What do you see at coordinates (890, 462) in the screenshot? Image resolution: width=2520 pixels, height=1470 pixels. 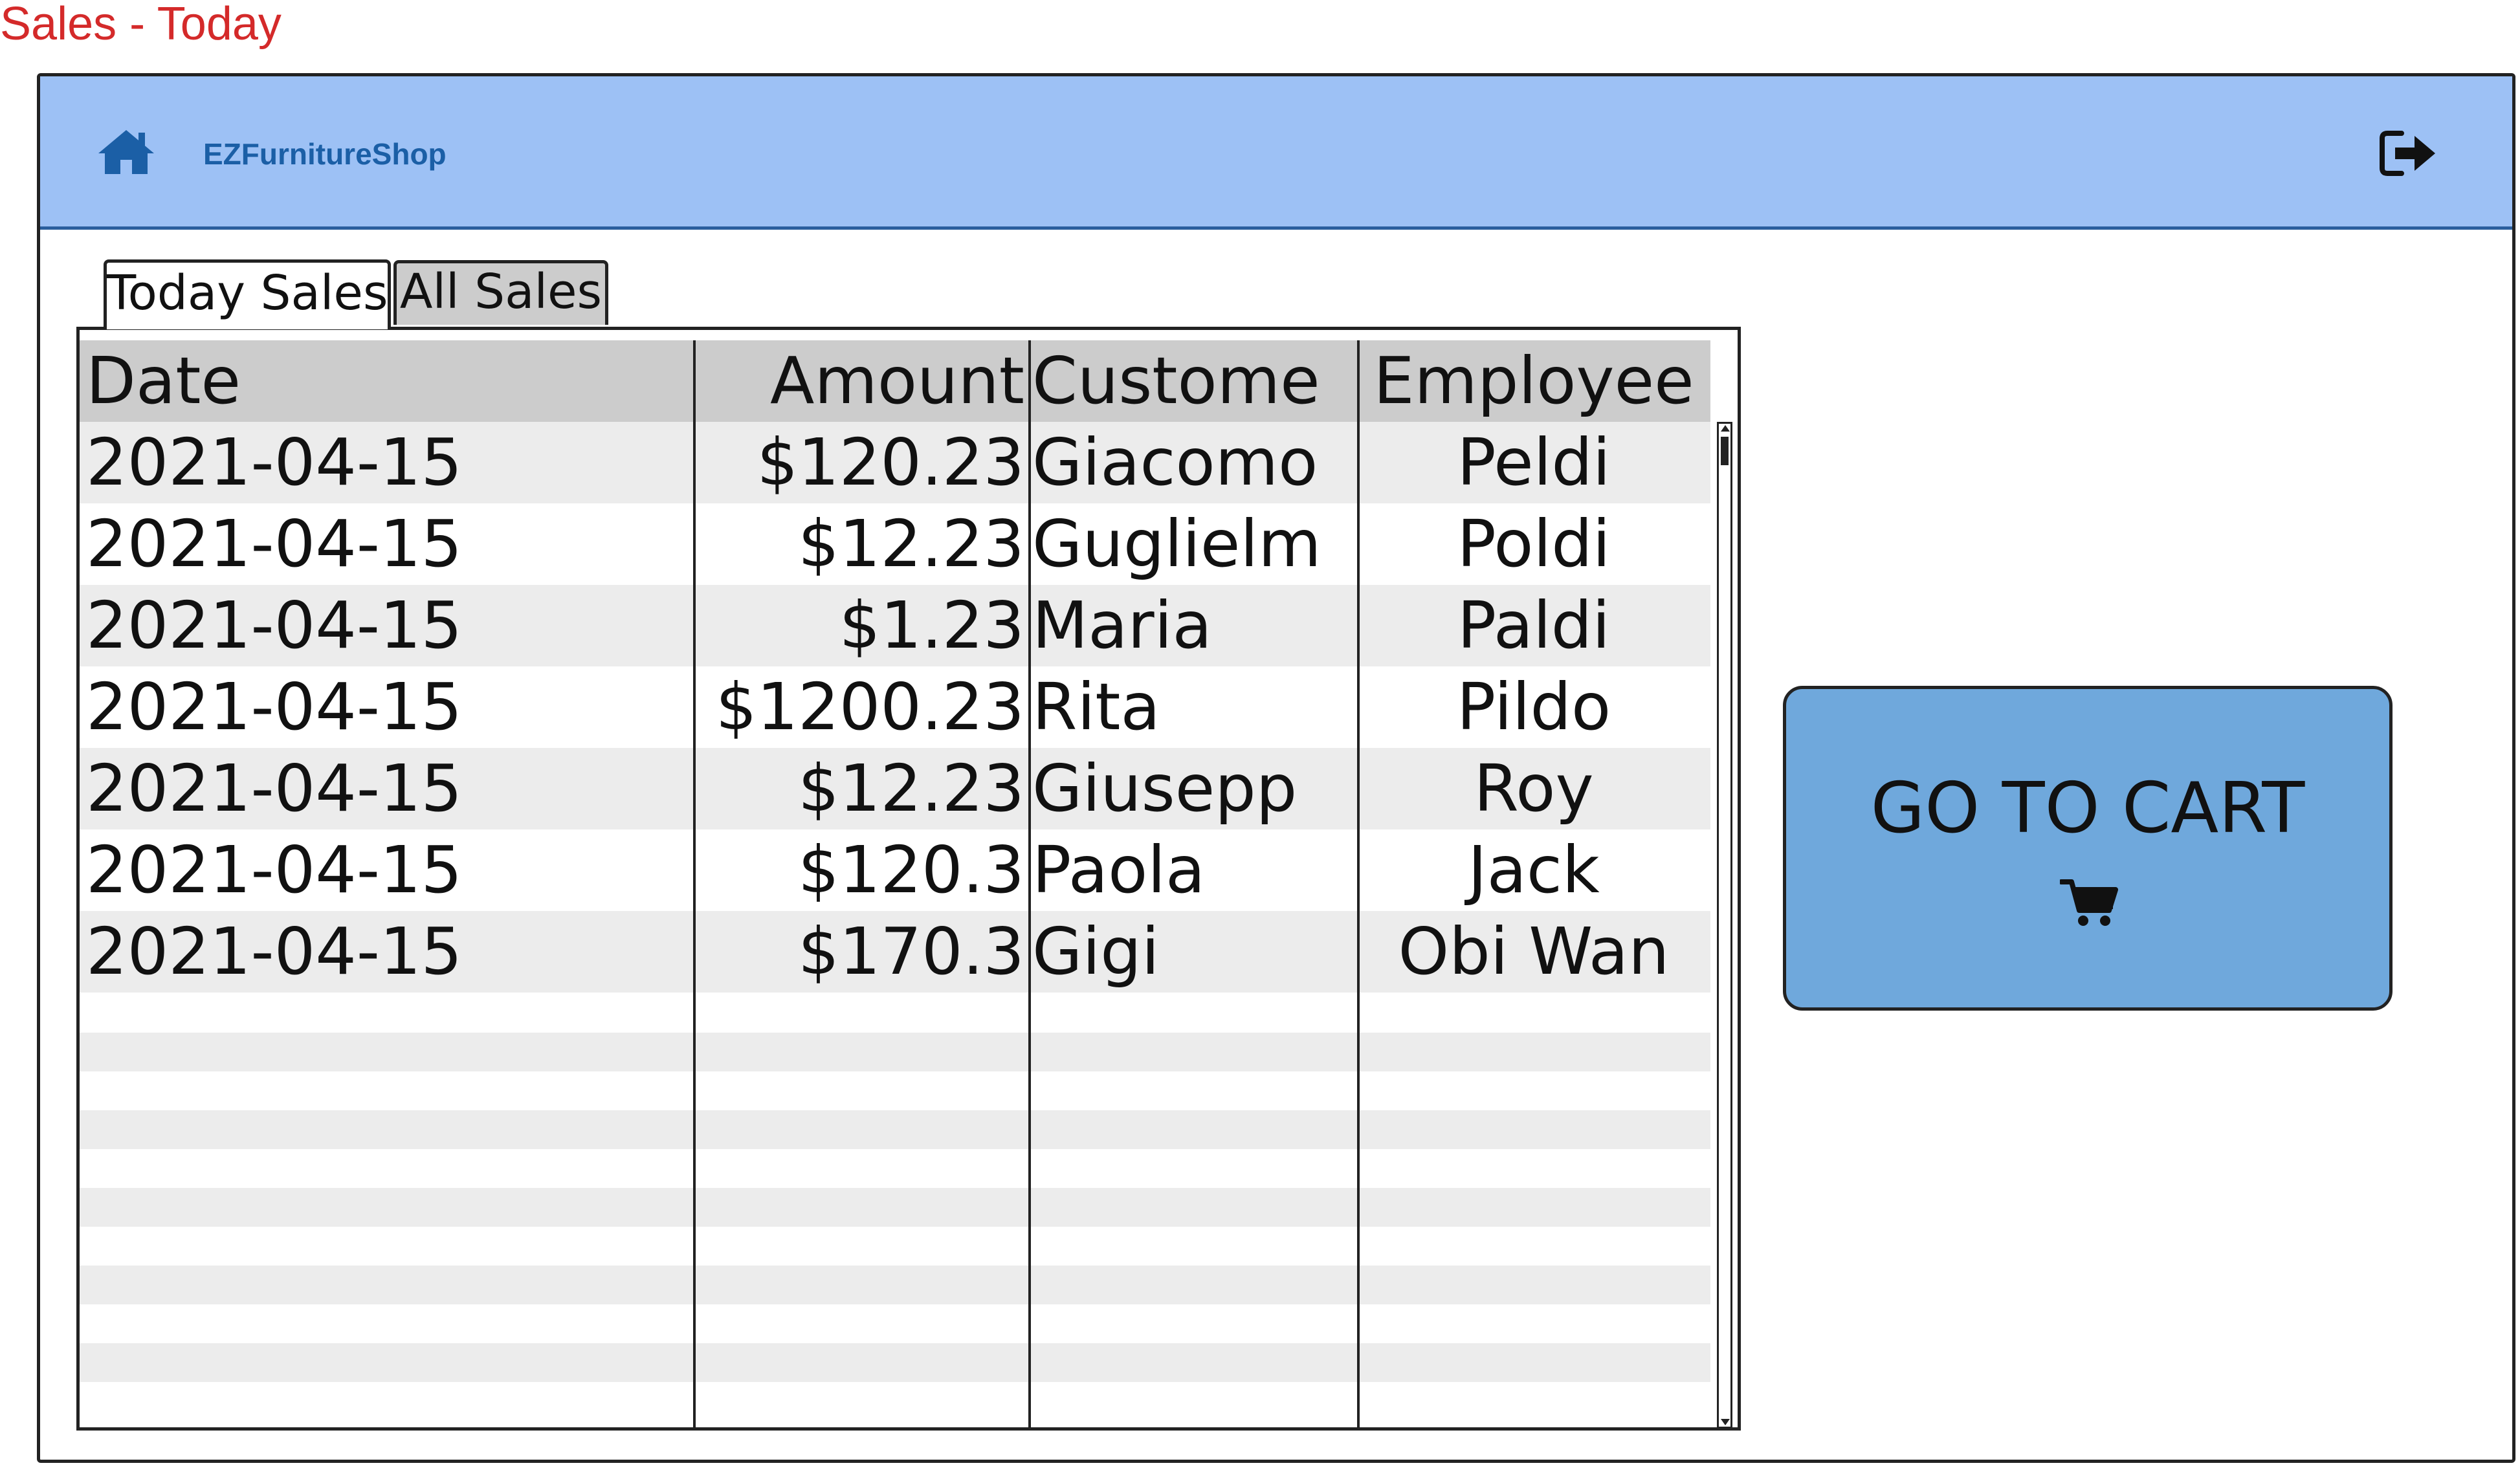 I see `cell-amount: $120.23` at bounding box center [890, 462].